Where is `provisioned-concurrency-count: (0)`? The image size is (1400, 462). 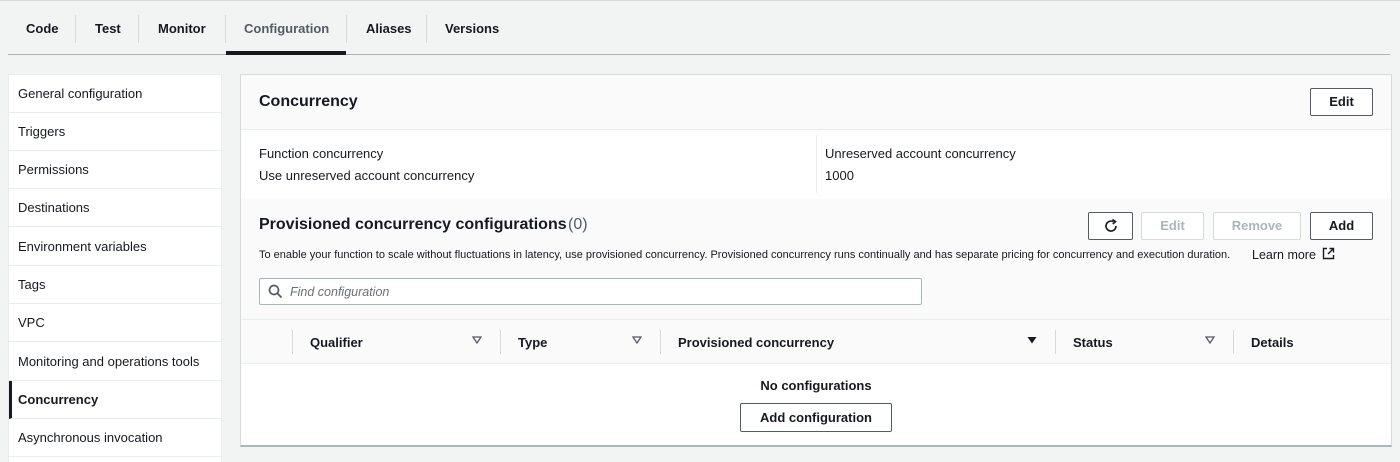
provisioned-concurrency-count: (0) is located at coordinates (578, 224).